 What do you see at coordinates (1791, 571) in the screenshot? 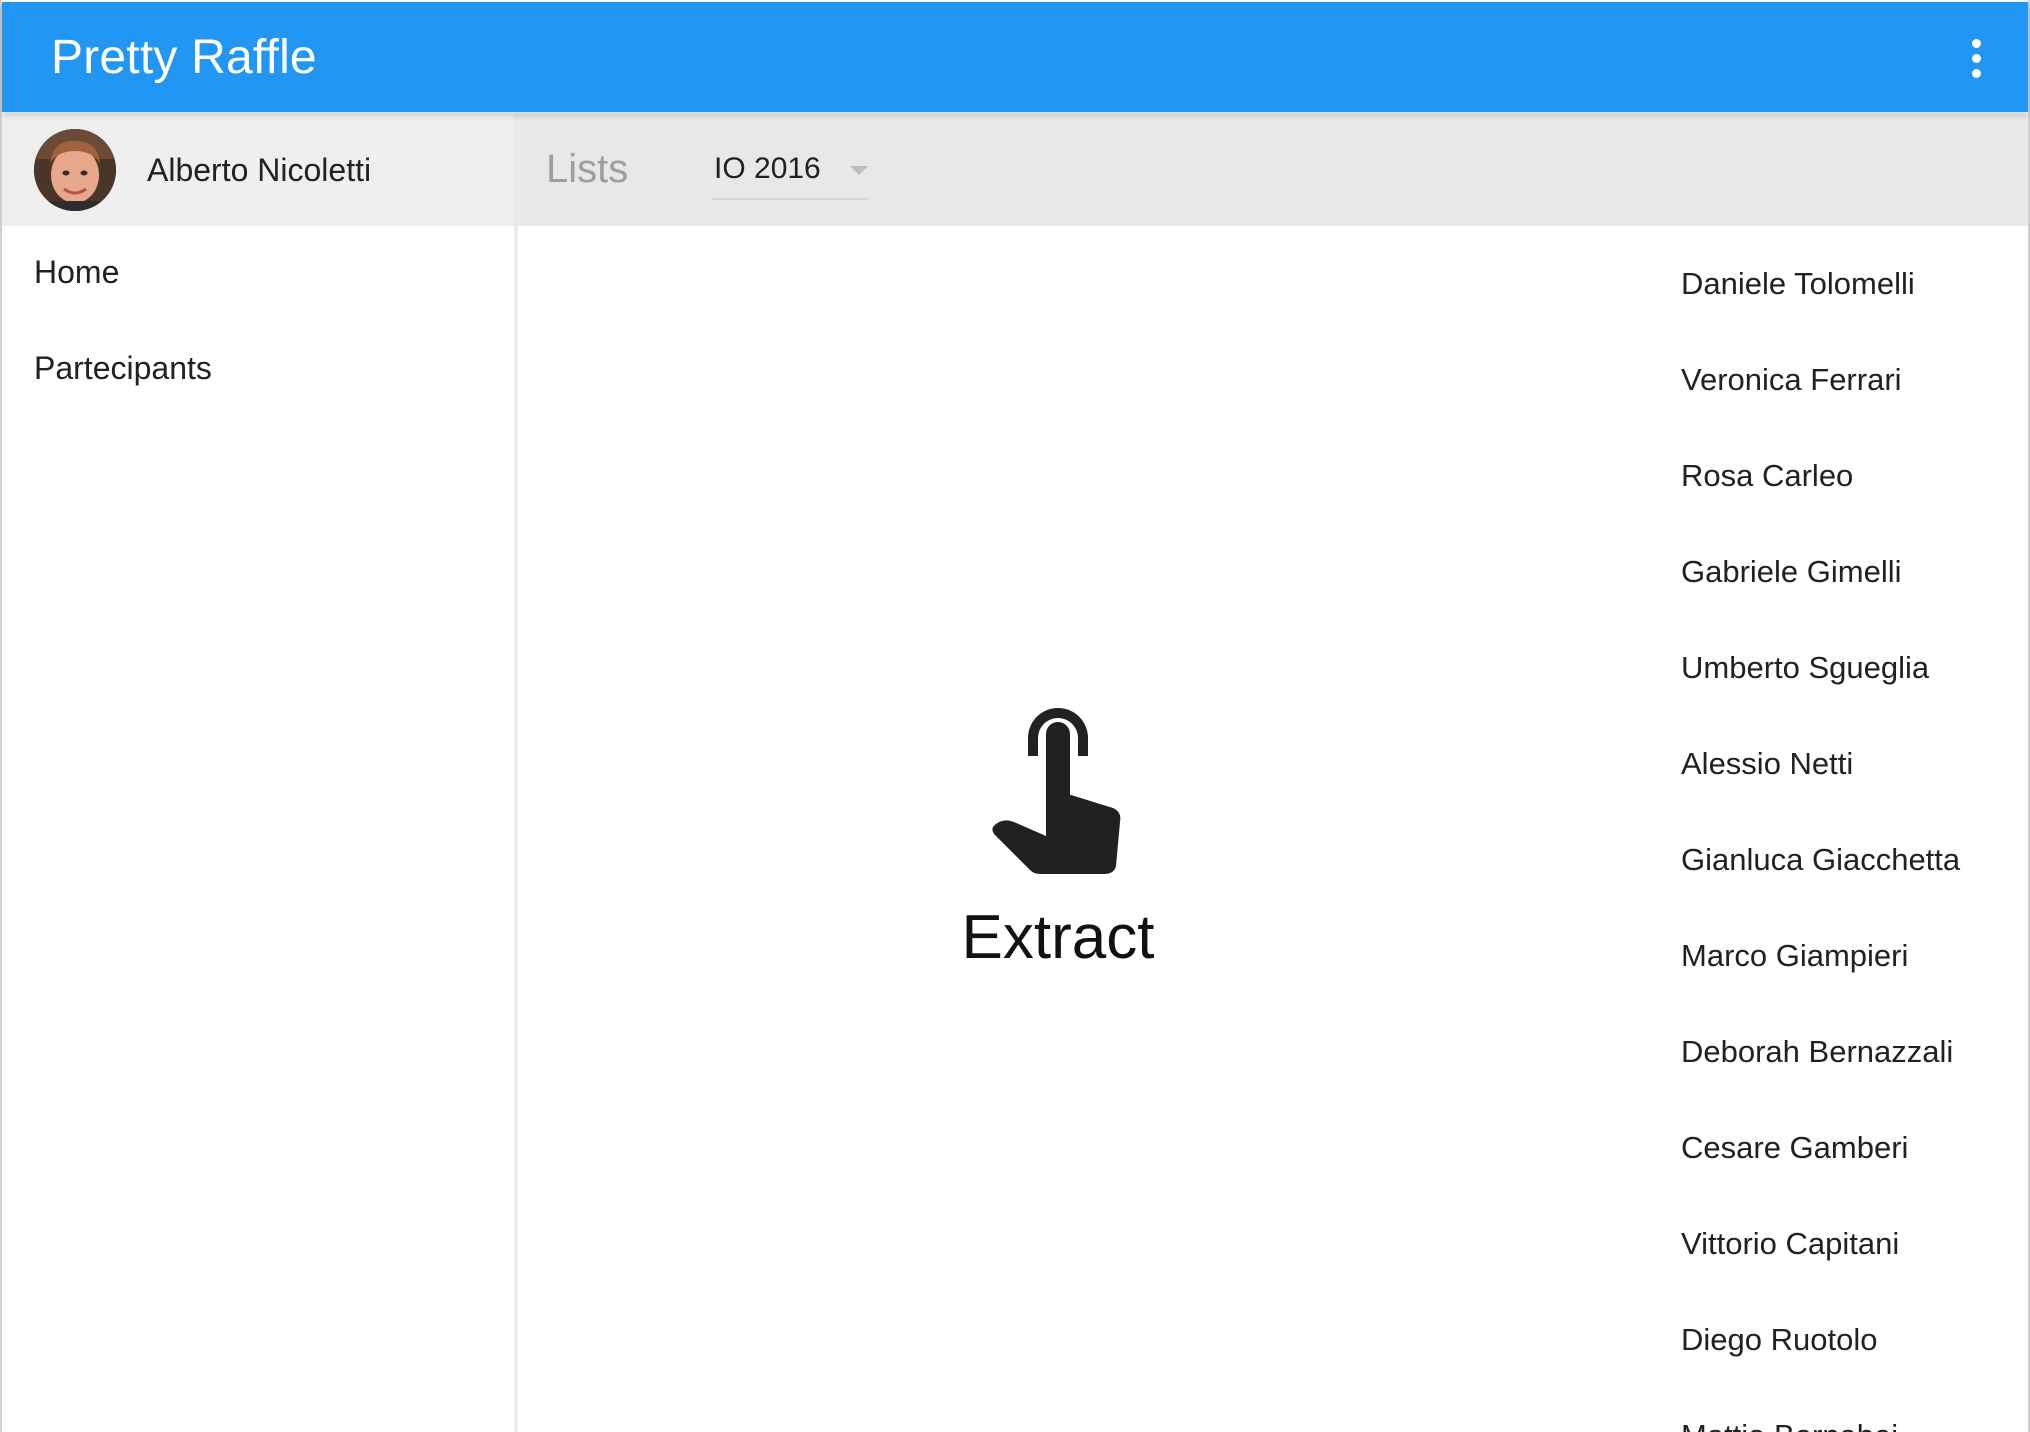
I see `list-item: Gabriele Gimelli` at bounding box center [1791, 571].